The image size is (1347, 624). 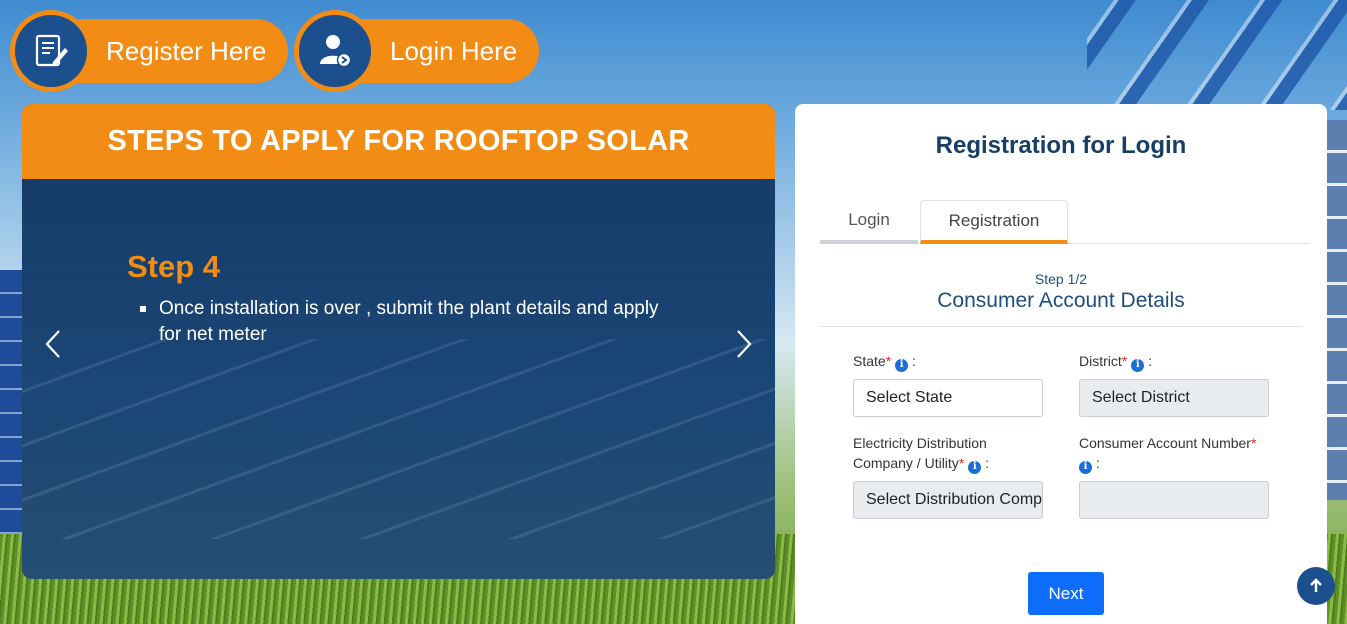 I want to click on district-select: Select District, so click(x=1174, y=398).